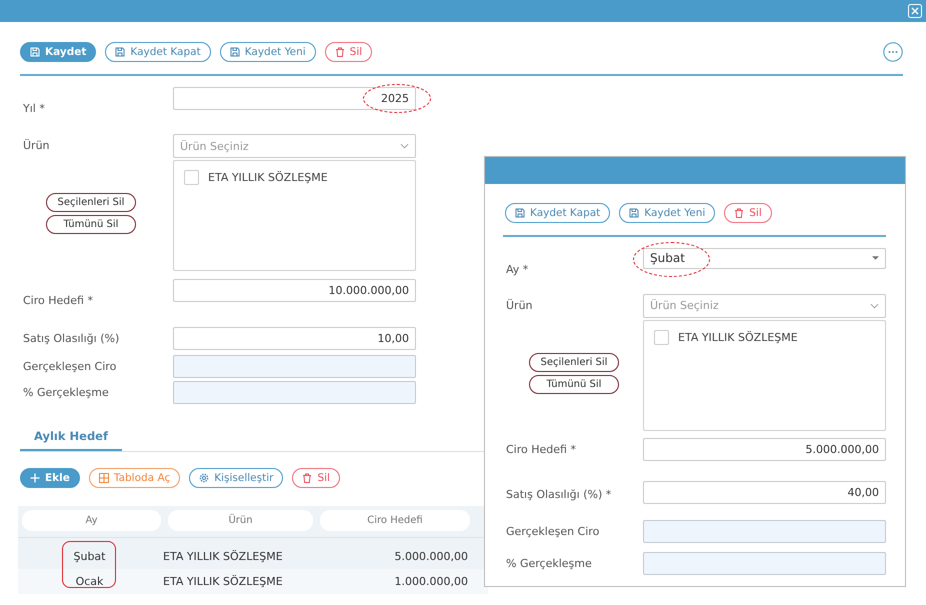 The height and width of the screenshot is (605, 926). Describe the element at coordinates (915, 11) in the screenshot. I see `close-icon` at that location.